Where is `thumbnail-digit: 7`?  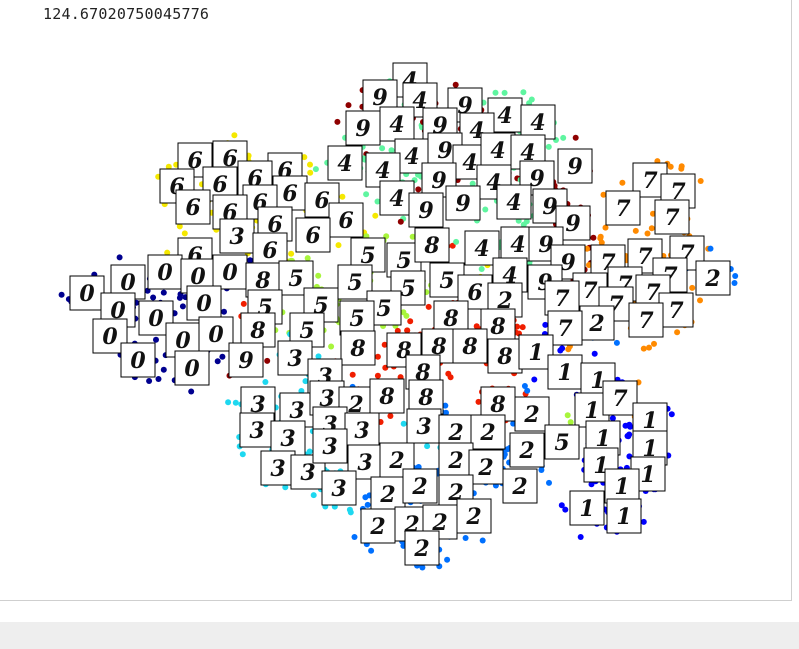 thumbnail-digit: 7 is located at coordinates (565, 329).